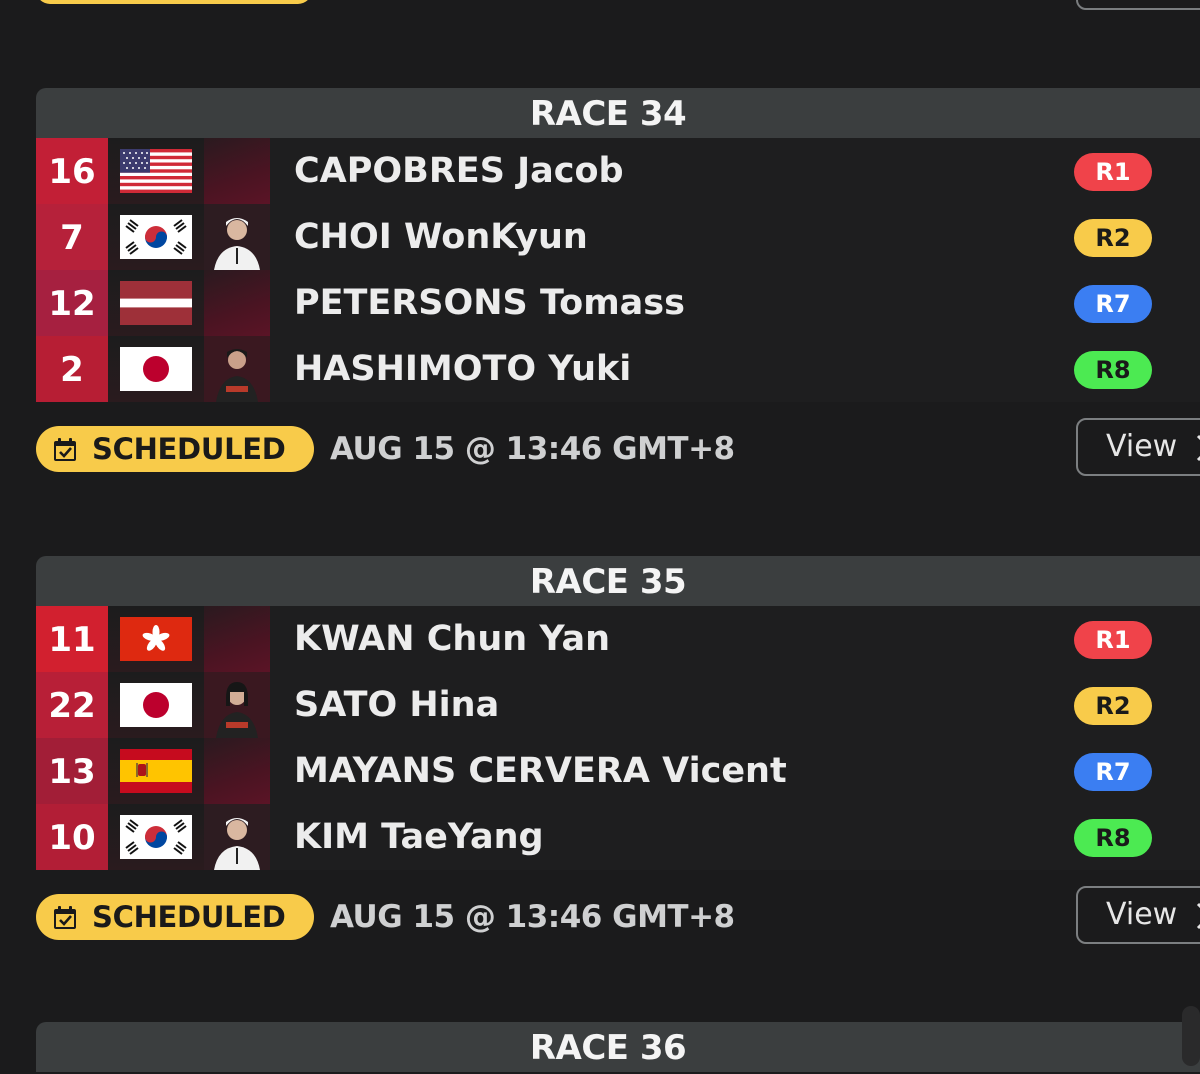 This screenshot has height=1074, width=1200. What do you see at coordinates (174, 2) in the screenshot?
I see `previous-scheduled-badge` at bounding box center [174, 2].